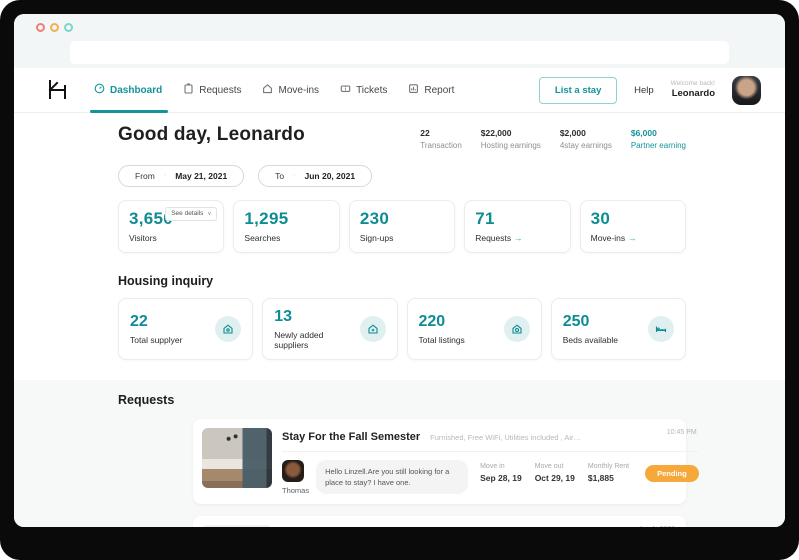 Image resolution: width=799 pixels, height=560 pixels. Describe the element at coordinates (293, 470) in the screenshot. I see `sender-avatar` at that location.